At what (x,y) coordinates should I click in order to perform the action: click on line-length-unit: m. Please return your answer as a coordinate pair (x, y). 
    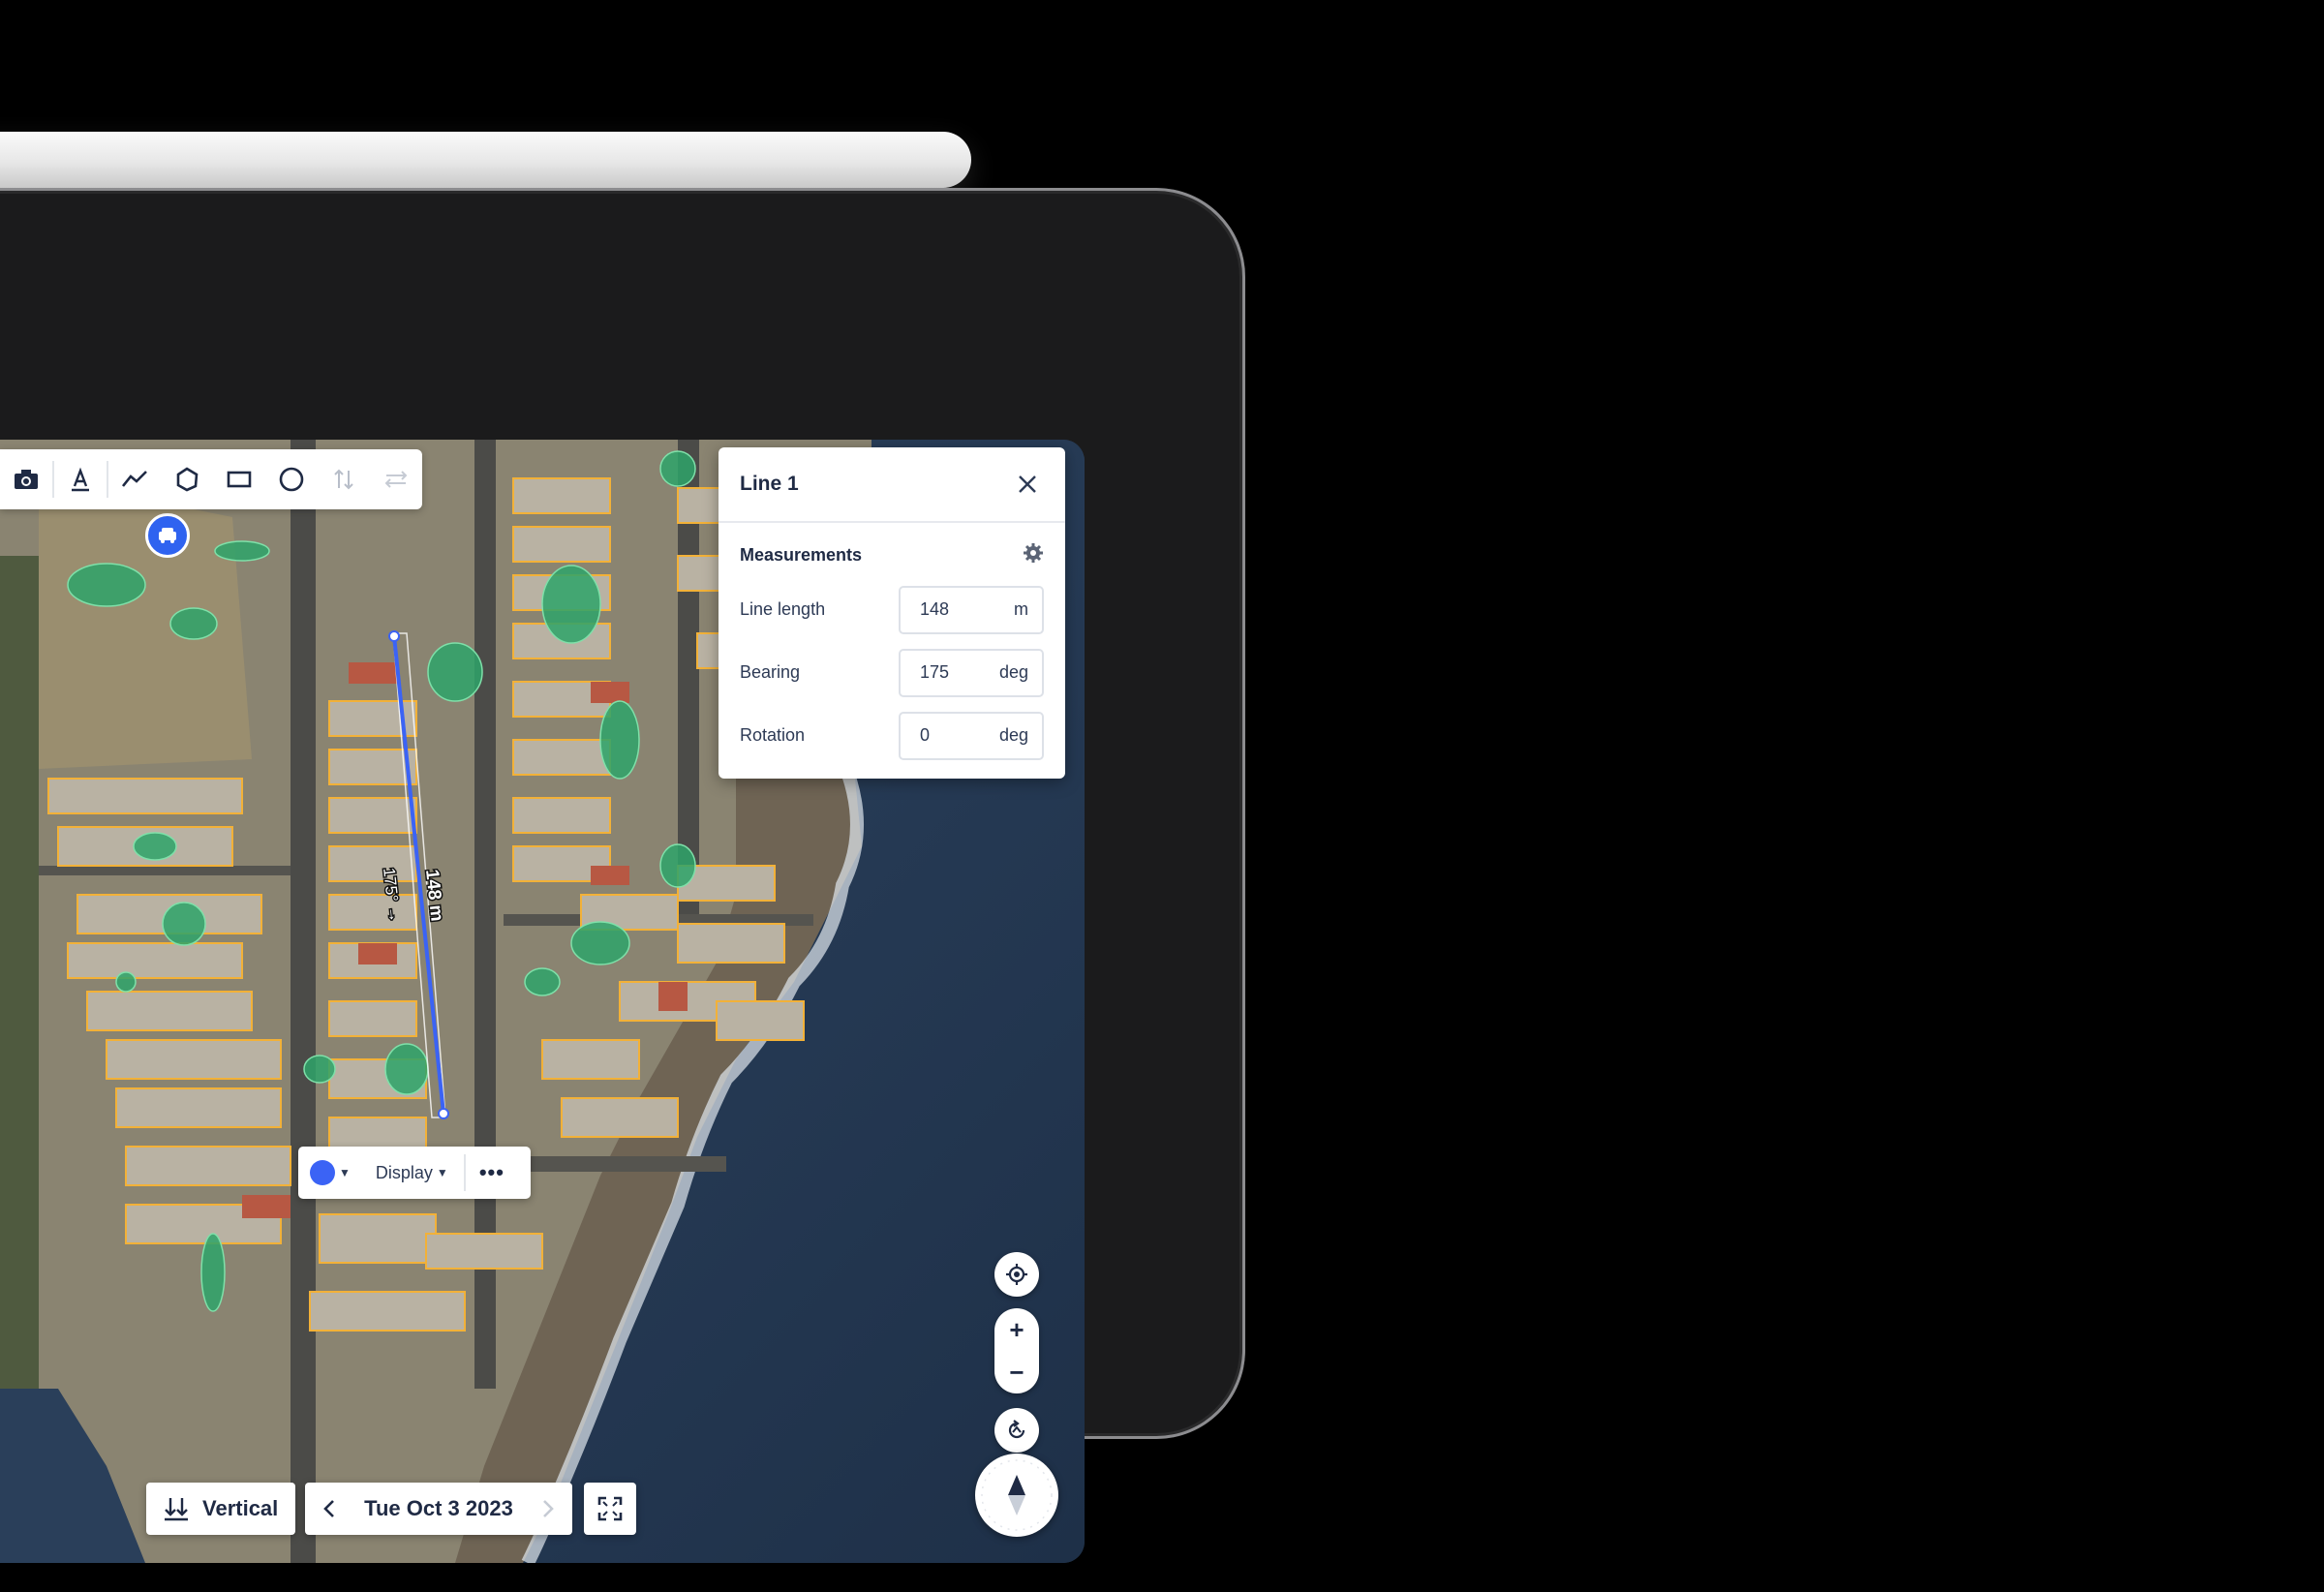
    Looking at the image, I should click on (1021, 609).